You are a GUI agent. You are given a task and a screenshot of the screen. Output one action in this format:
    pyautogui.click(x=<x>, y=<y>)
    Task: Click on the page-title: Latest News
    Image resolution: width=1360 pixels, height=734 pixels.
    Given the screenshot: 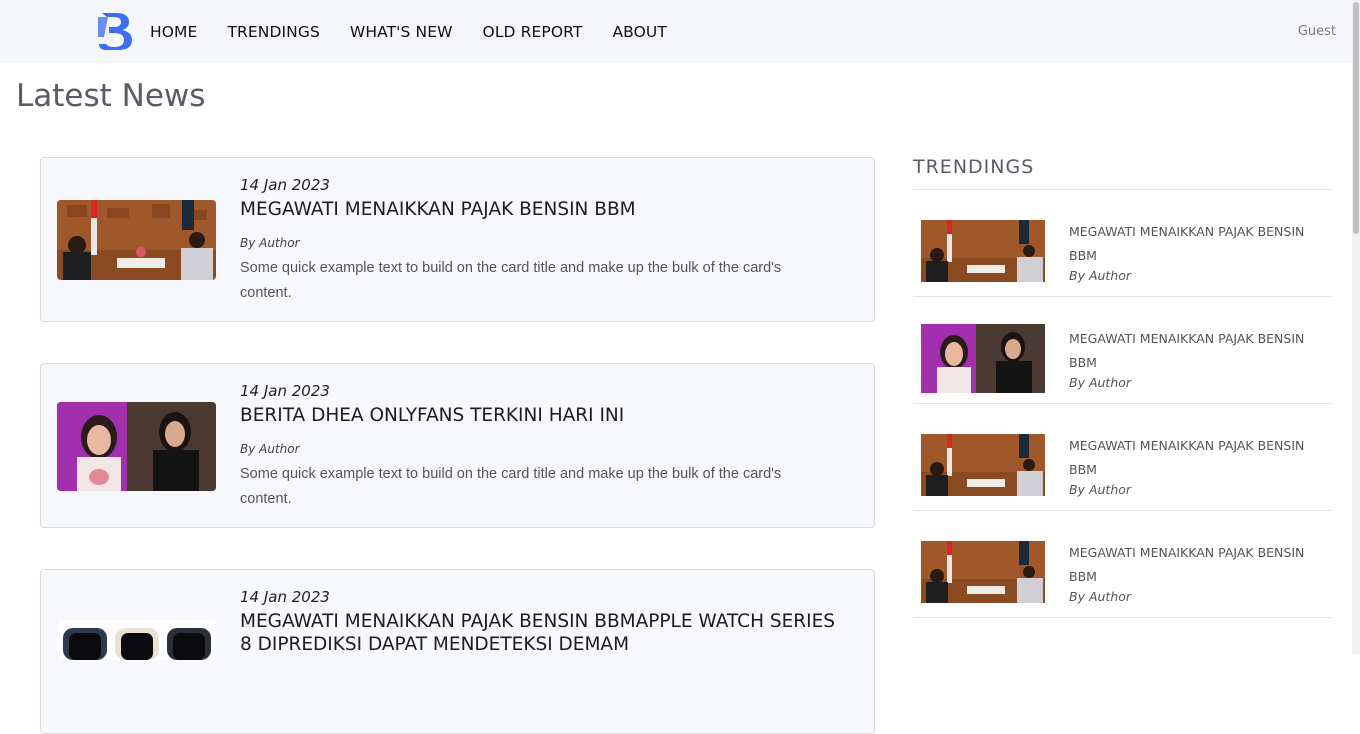 What is the action you would take?
    pyautogui.click(x=111, y=96)
    